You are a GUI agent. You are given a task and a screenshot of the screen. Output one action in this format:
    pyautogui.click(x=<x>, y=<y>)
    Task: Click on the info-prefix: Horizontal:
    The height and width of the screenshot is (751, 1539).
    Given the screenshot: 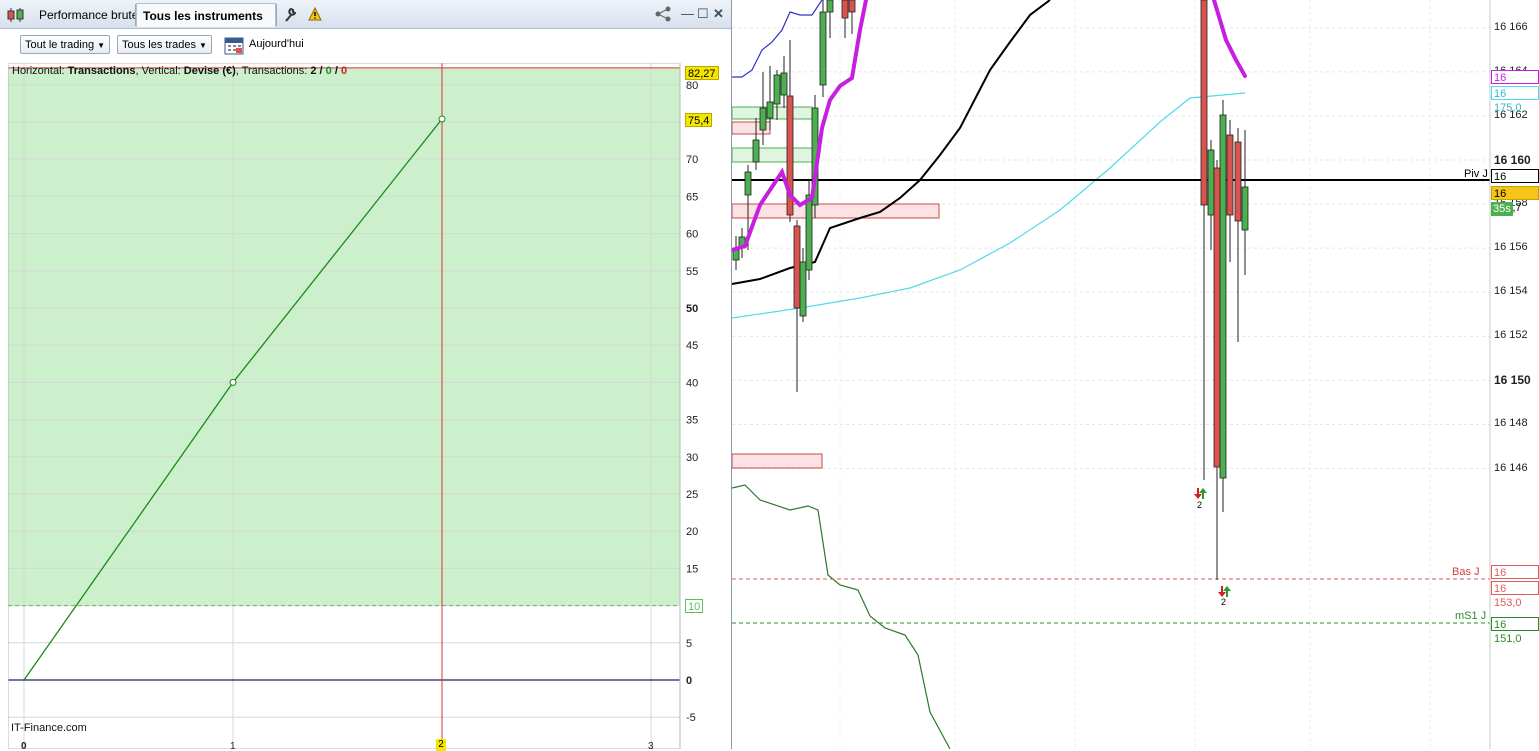 What is the action you would take?
    pyautogui.click(x=40, y=71)
    